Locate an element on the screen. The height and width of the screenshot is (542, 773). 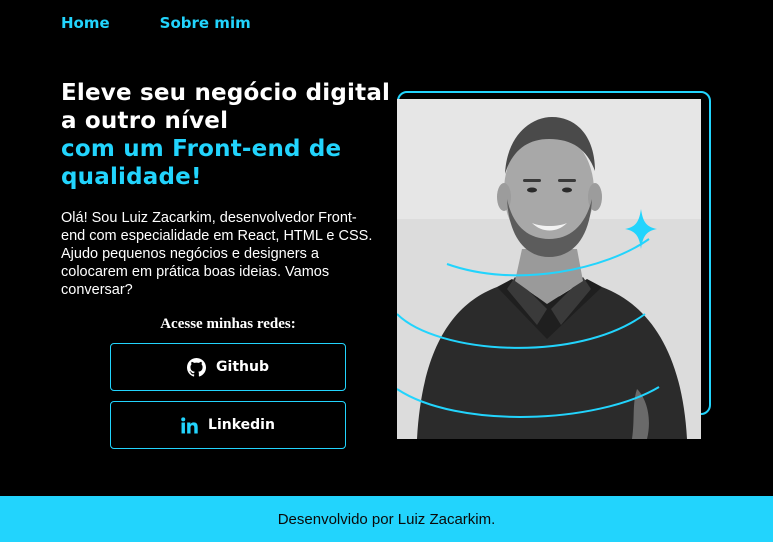
github-icon is located at coordinates (197, 367).